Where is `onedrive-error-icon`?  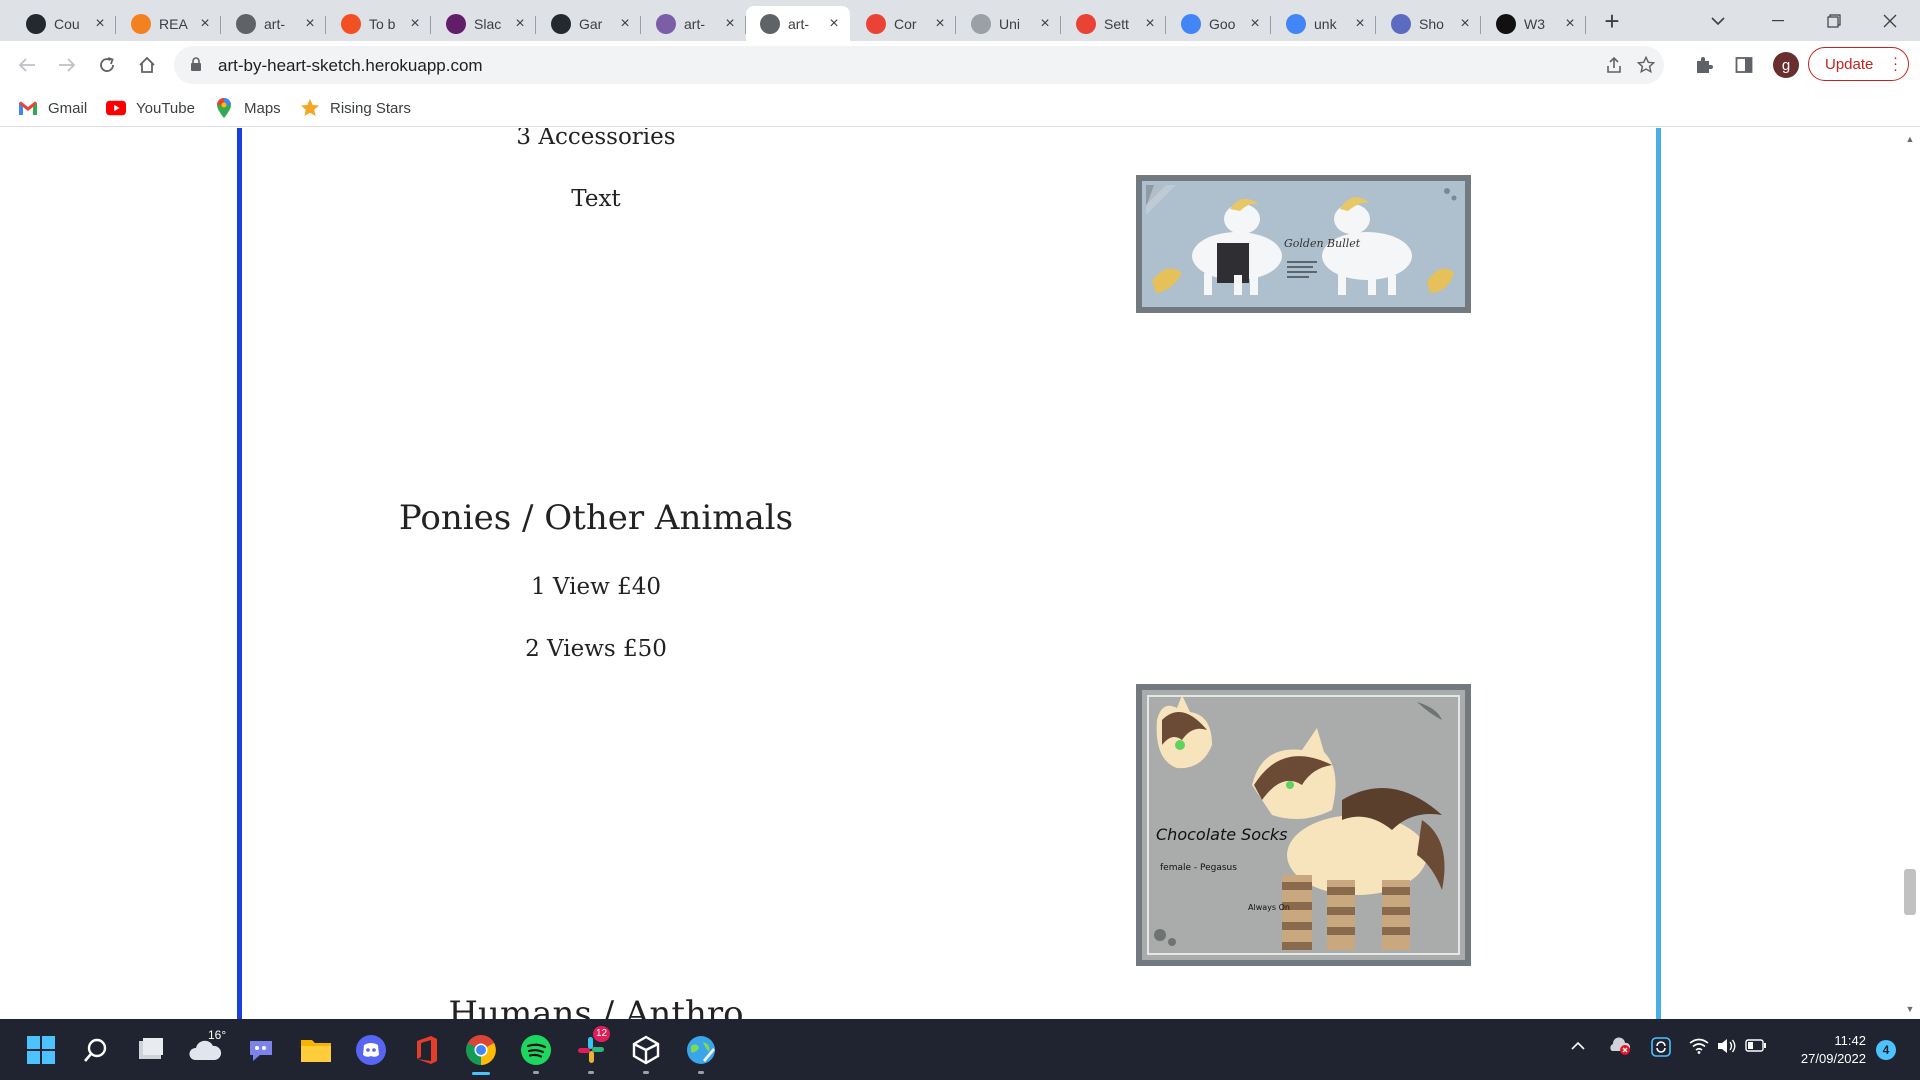
onedrive-error-icon is located at coordinates (1620, 1047).